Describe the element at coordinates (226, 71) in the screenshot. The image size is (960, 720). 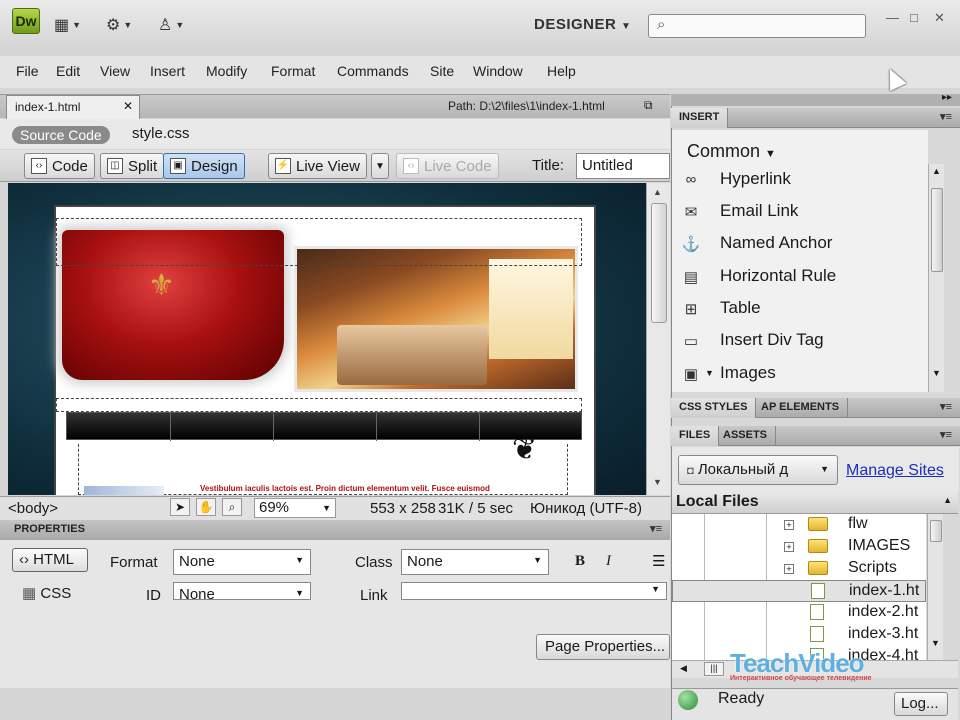
I see `menu-modify: Modify` at that location.